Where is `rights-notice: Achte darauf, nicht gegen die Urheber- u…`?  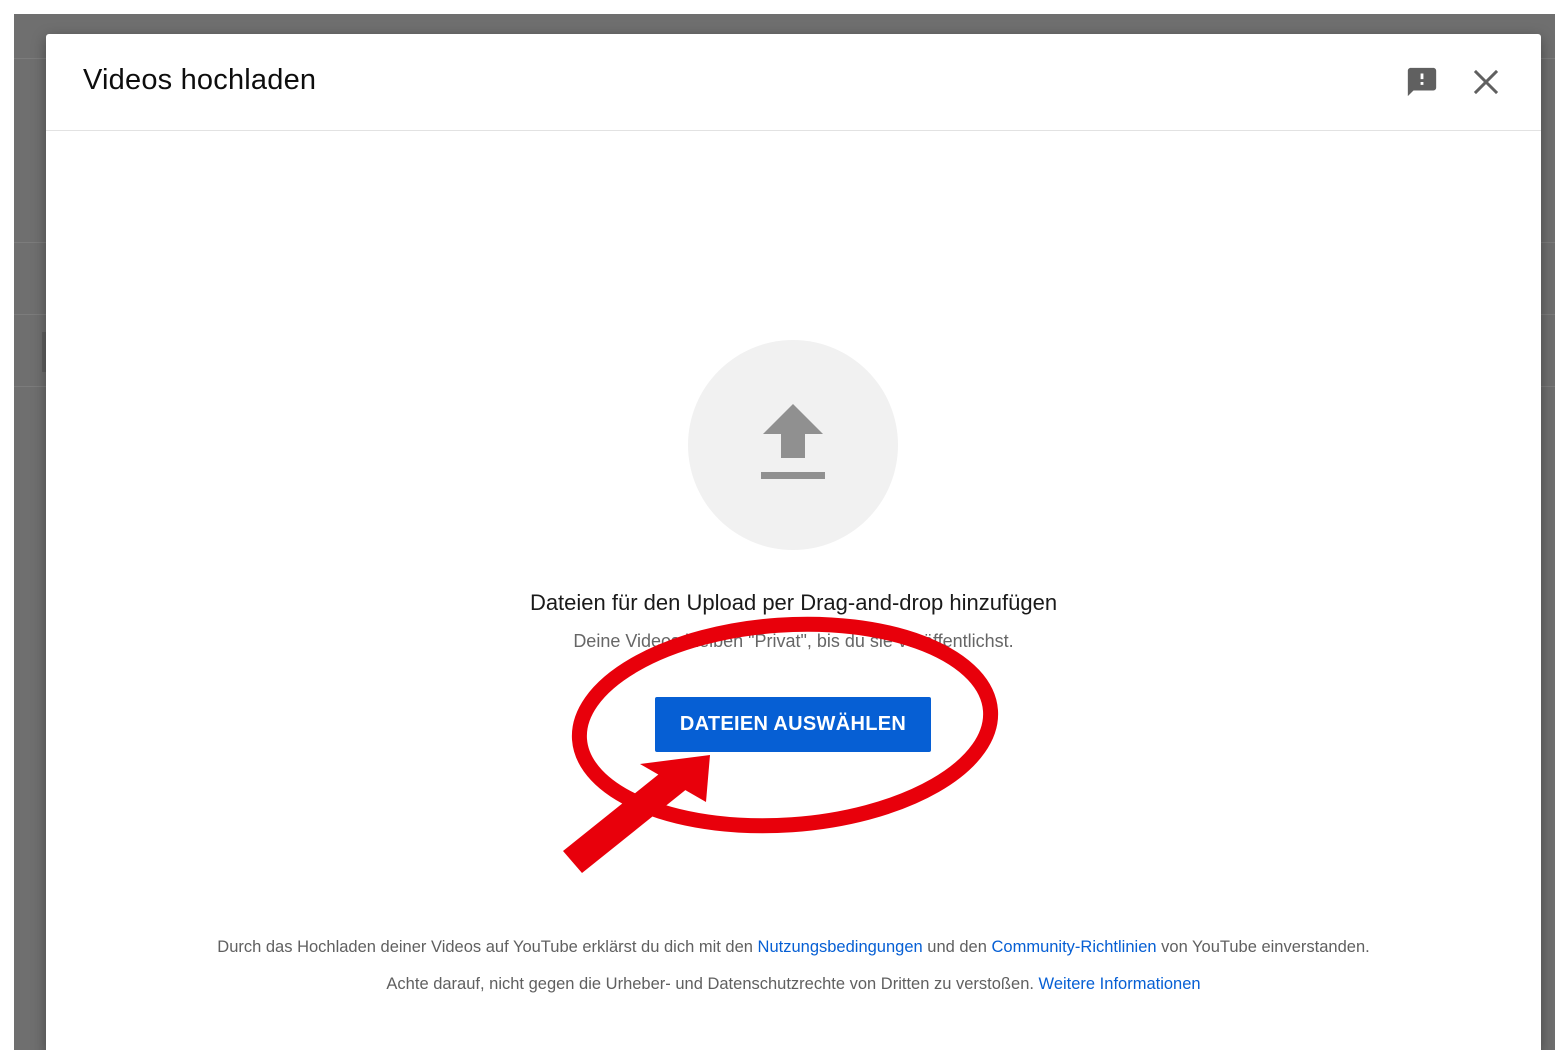
rights-notice: Achte darauf, nicht gegen die Urheber- u… is located at coordinates (793, 984).